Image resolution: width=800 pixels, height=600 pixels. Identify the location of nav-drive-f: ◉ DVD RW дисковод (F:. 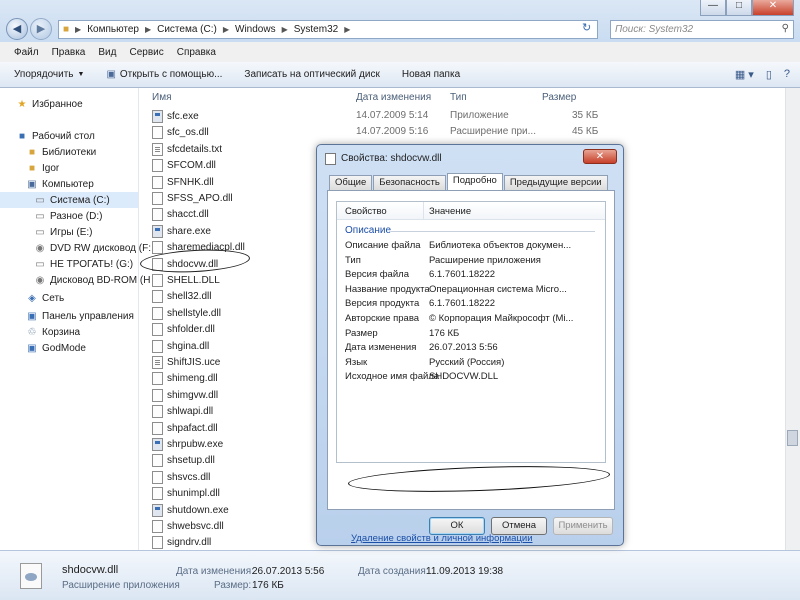
(92, 248).